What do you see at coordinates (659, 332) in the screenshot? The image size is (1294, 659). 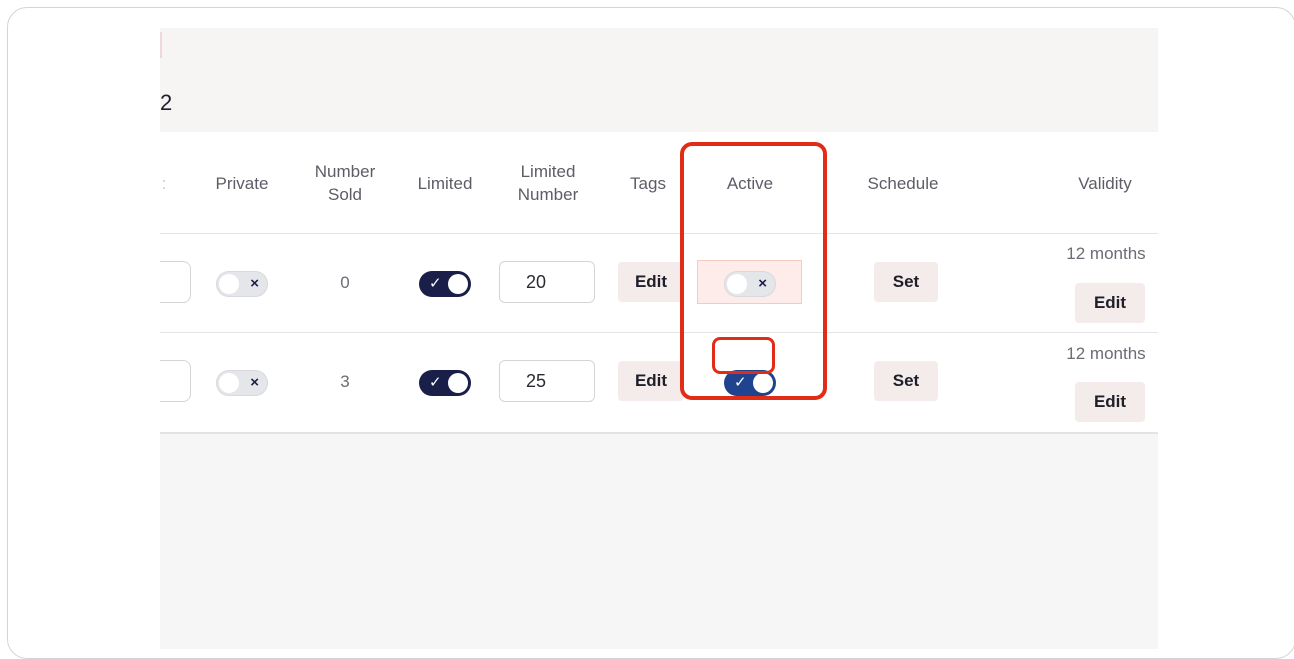 I see `row-separator` at bounding box center [659, 332].